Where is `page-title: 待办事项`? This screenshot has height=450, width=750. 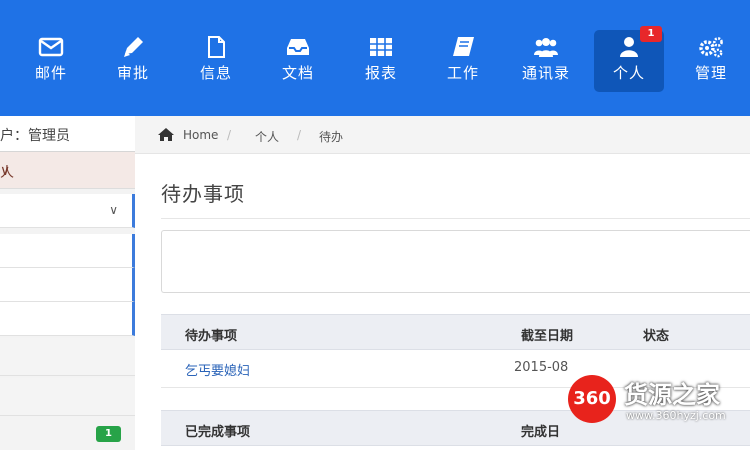 page-title: 待办事项 is located at coordinates (203, 194).